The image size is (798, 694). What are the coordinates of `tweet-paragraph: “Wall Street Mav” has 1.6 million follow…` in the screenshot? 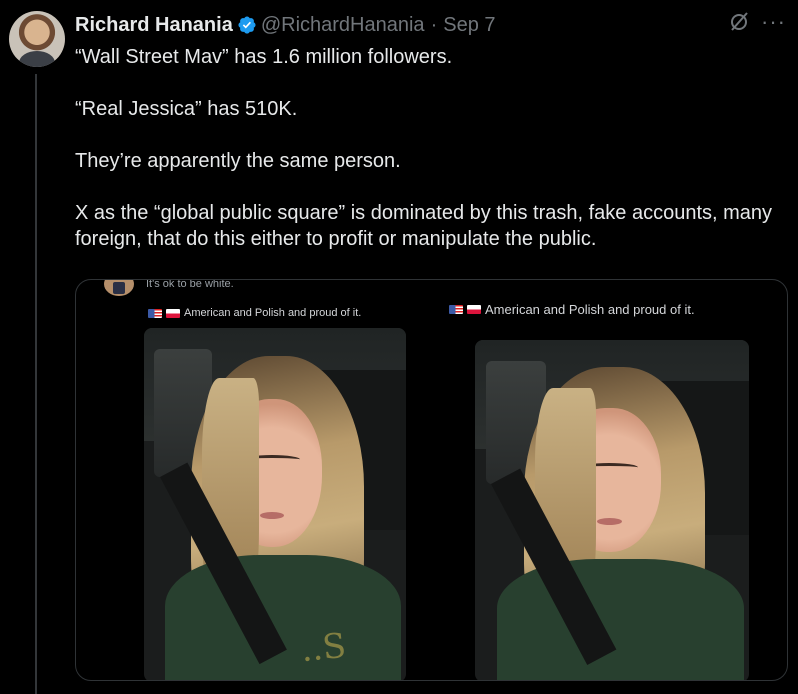 It's located at (264, 57).